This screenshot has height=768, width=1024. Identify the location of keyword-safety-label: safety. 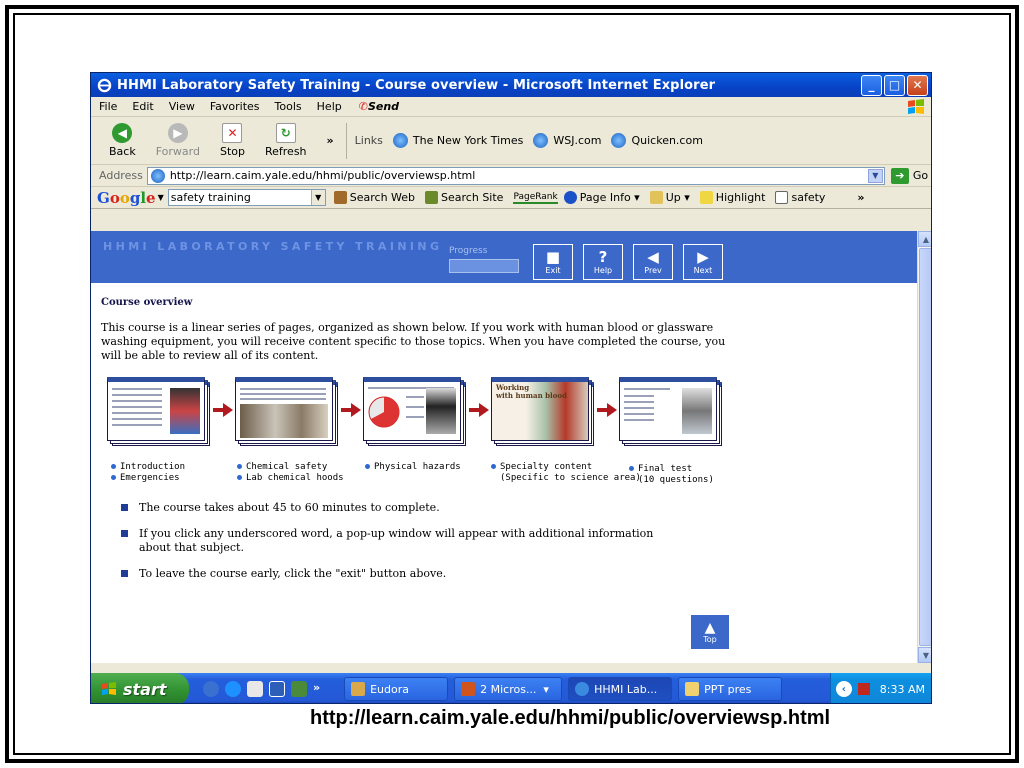
(808, 197).